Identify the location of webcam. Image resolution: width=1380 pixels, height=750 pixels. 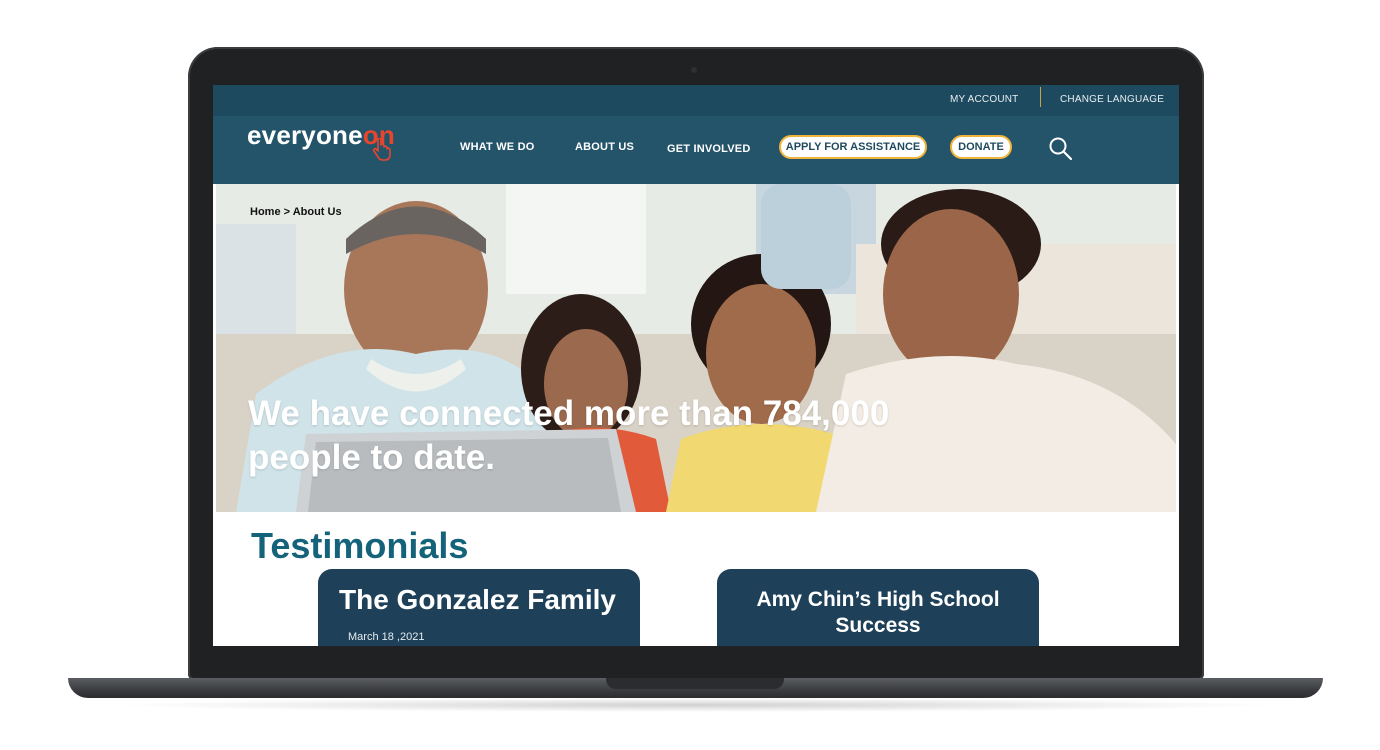
(694, 70).